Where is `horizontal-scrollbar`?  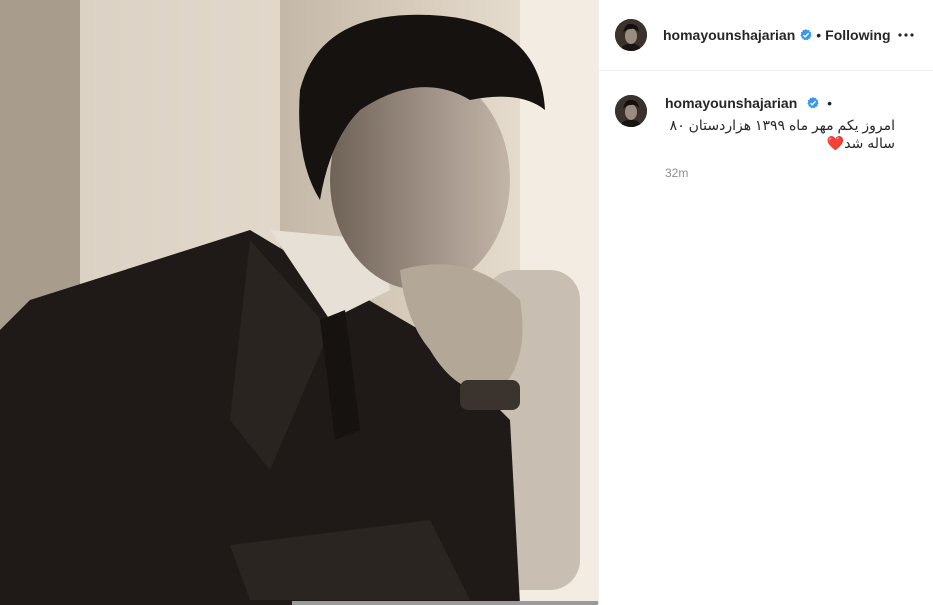 horizontal-scrollbar is located at coordinates (445, 603).